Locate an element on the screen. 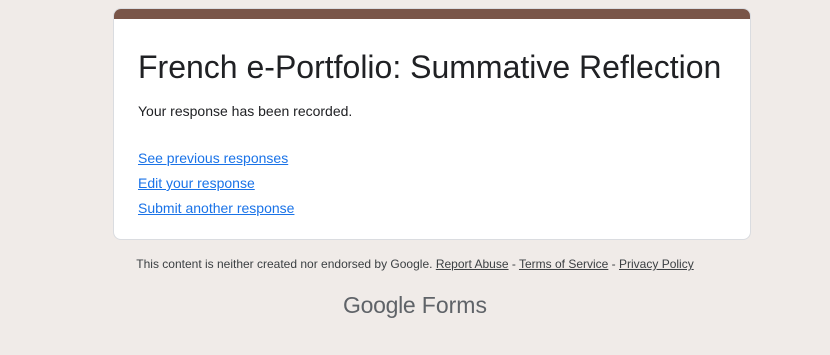  google-forms-logo: Google Forms is located at coordinates (415, 305).